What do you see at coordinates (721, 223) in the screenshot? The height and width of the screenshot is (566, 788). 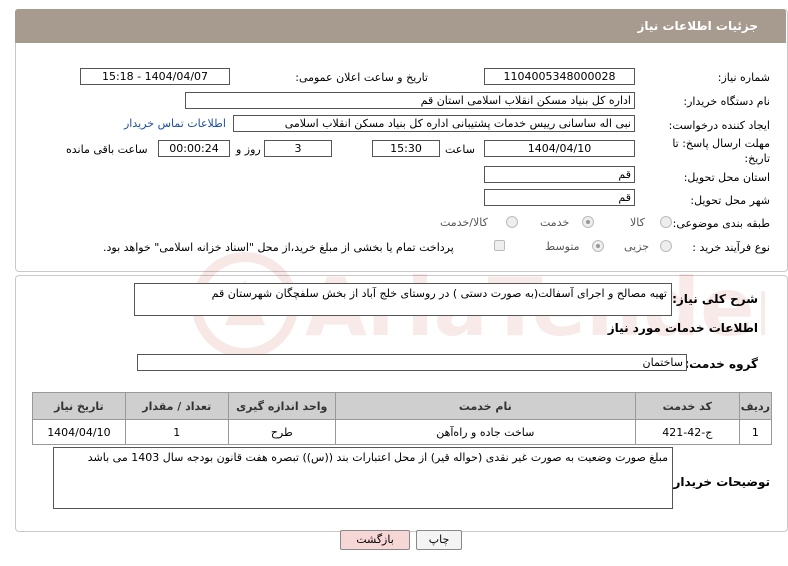 I see `category-label: طبقه بندی موضوعی:` at bounding box center [721, 223].